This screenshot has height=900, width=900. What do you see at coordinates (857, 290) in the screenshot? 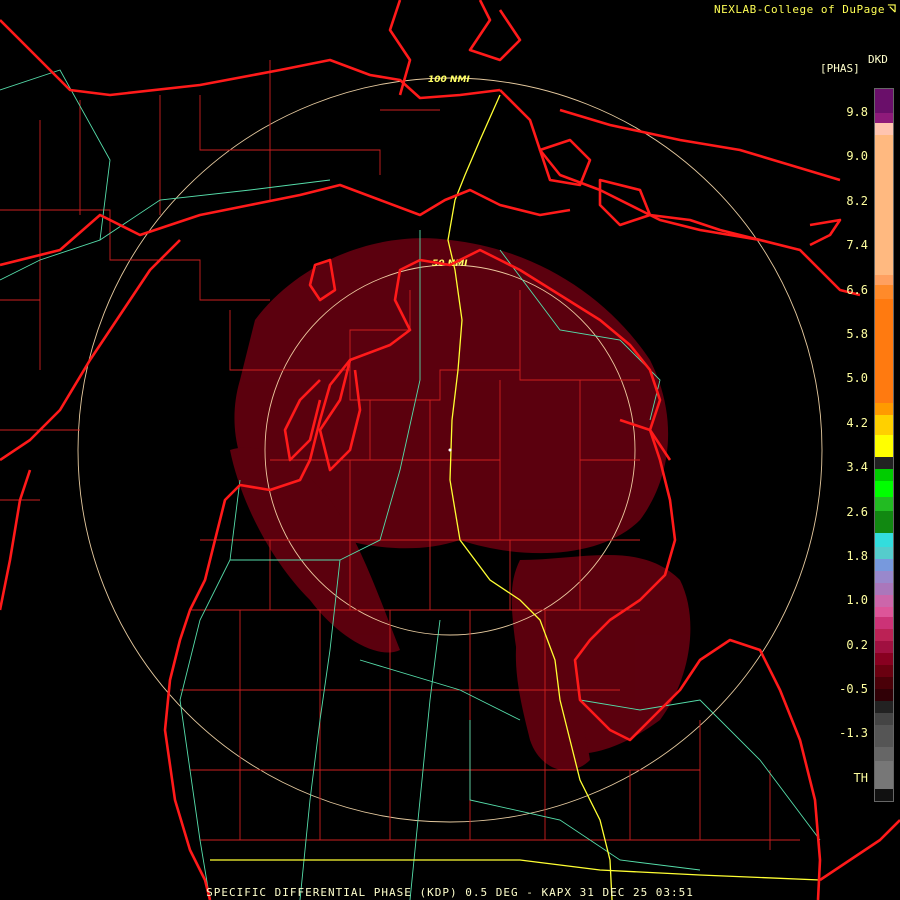
I see `legend-tick: 6.6` at bounding box center [857, 290].